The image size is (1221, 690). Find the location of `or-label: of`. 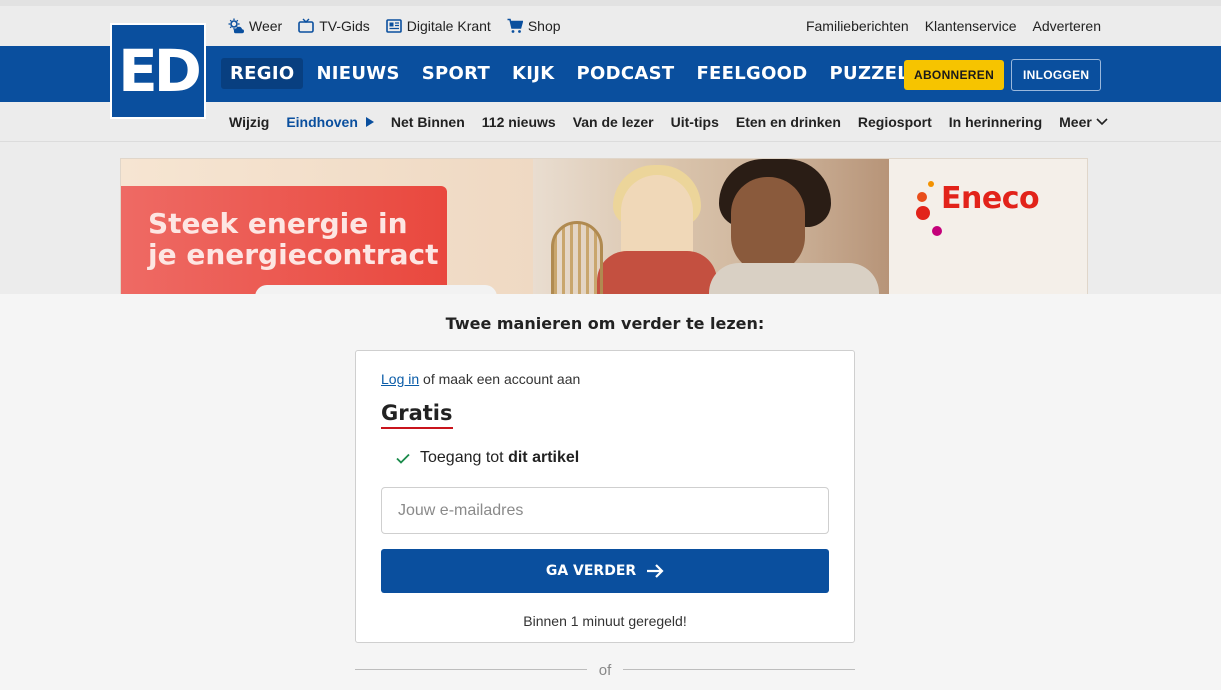

or-label: of is located at coordinates (605, 670).